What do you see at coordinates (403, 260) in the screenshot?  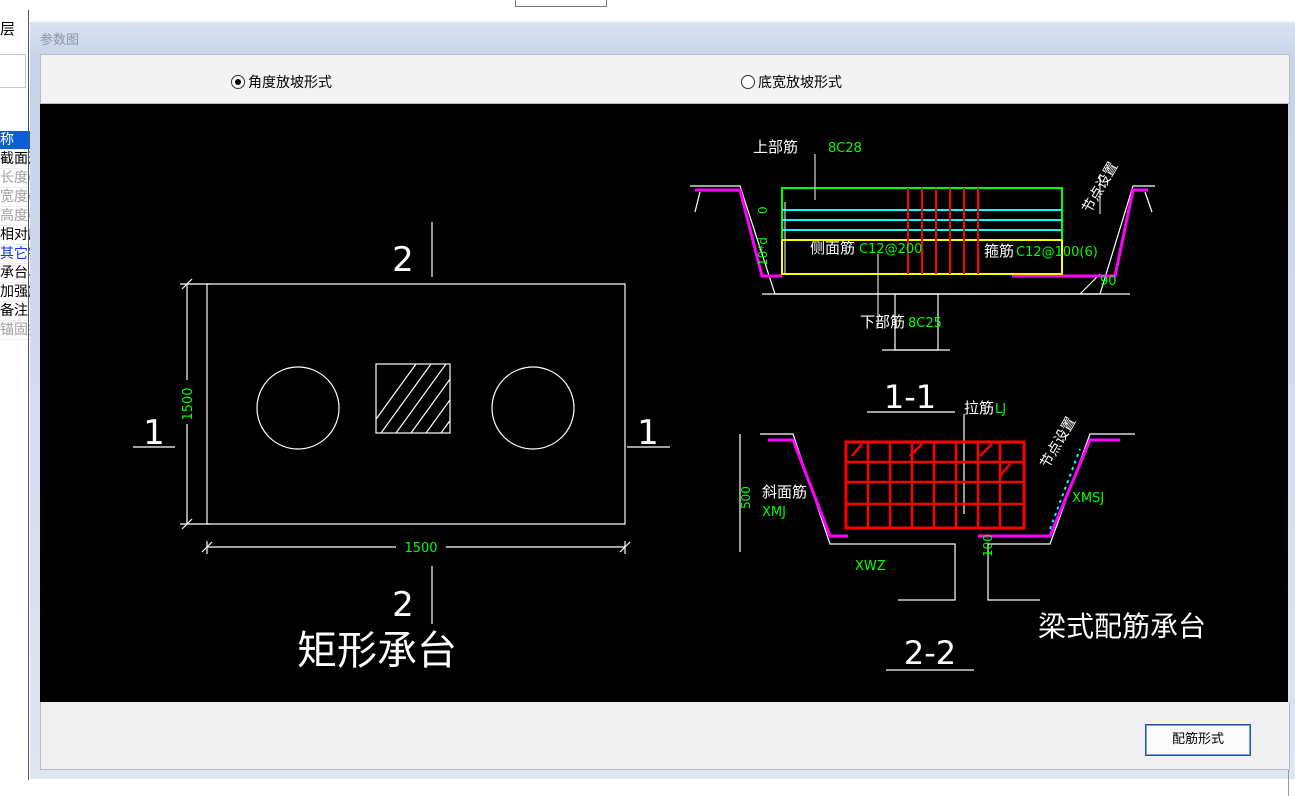 I see `section-2-top-label: 2` at bounding box center [403, 260].